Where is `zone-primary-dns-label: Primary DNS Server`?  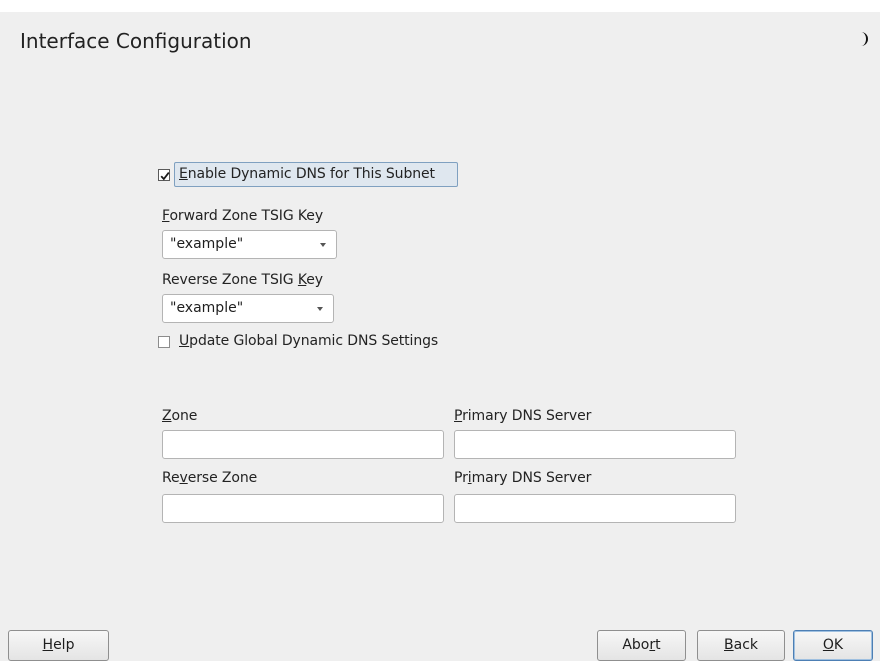
zone-primary-dns-label: Primary DNS Server is located at coordinates (522, 416).